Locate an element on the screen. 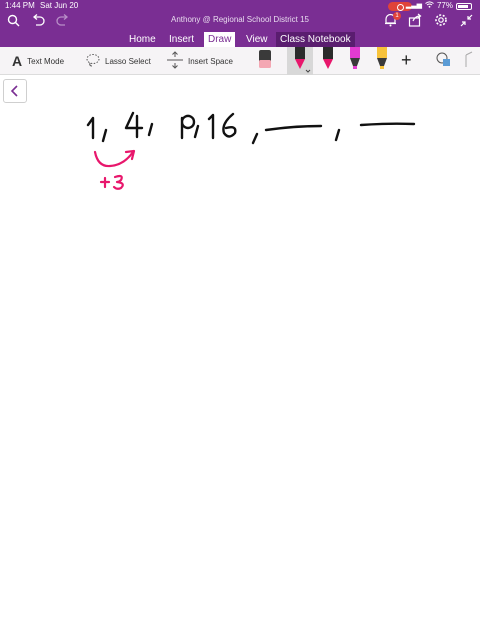 This screenshot has width=480, height=640. notification-badge: 1 is located at coordinates (397, 16).